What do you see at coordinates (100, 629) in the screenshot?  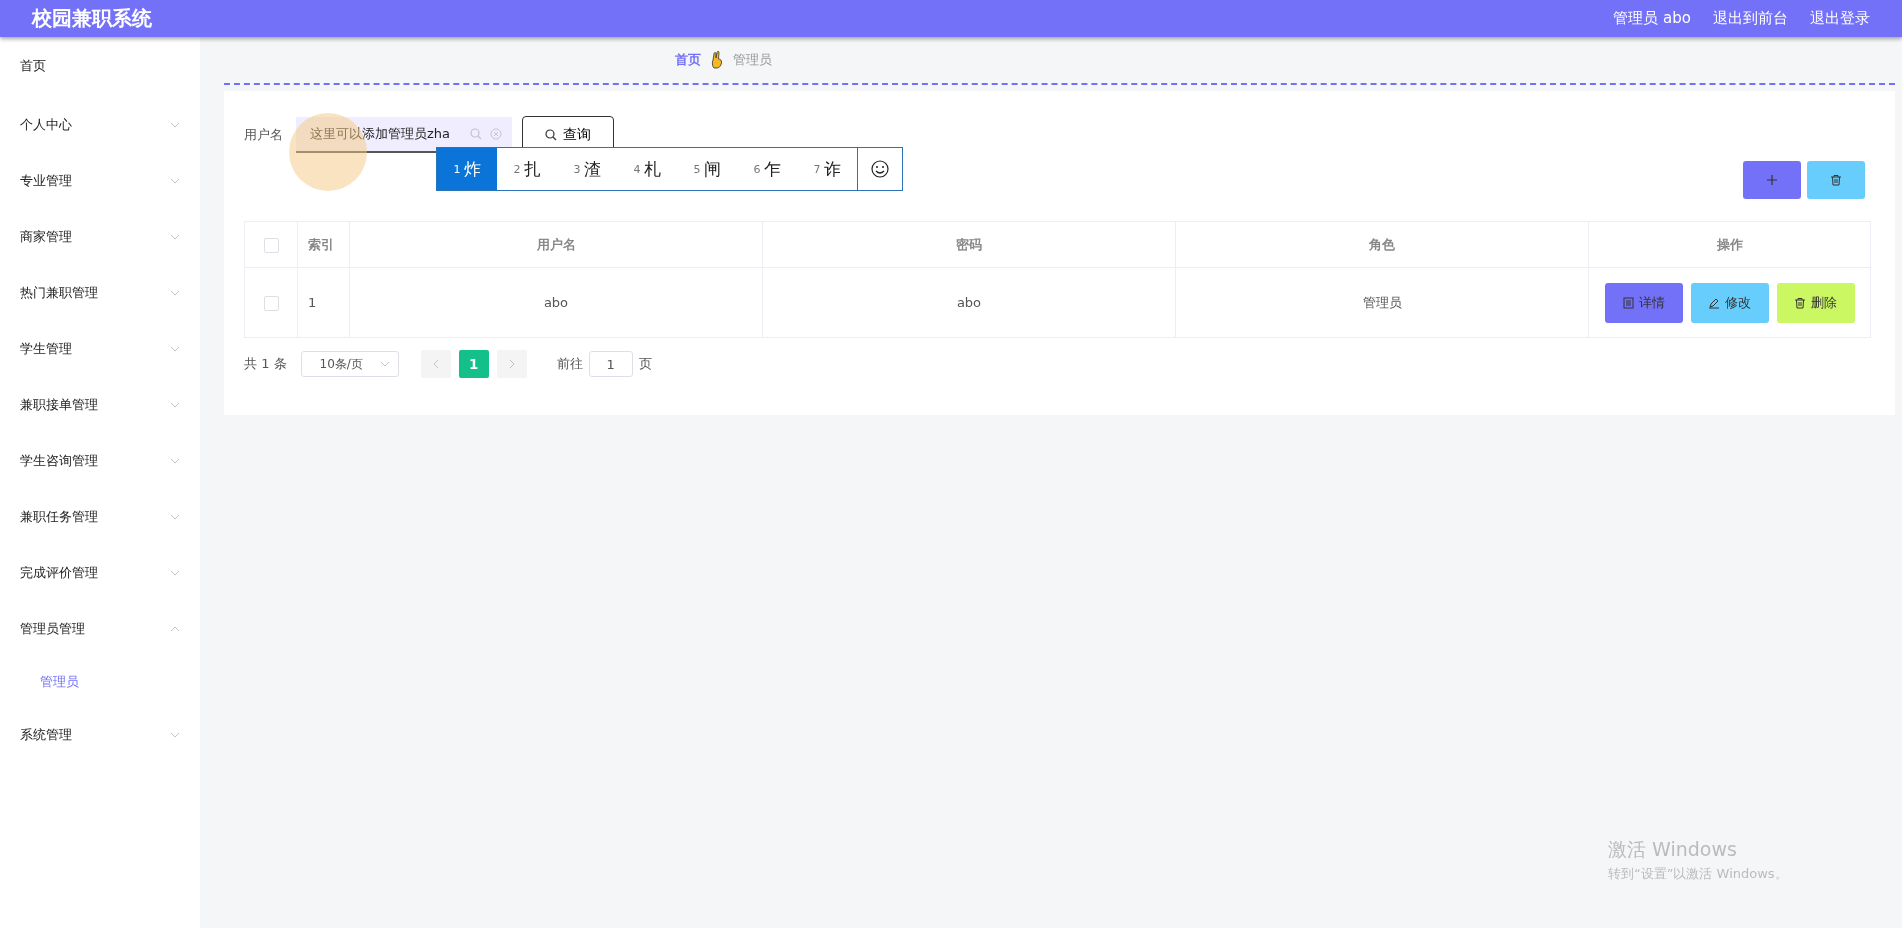 I see `menu-item: 管理员管理` at bounding box center [100, 629].